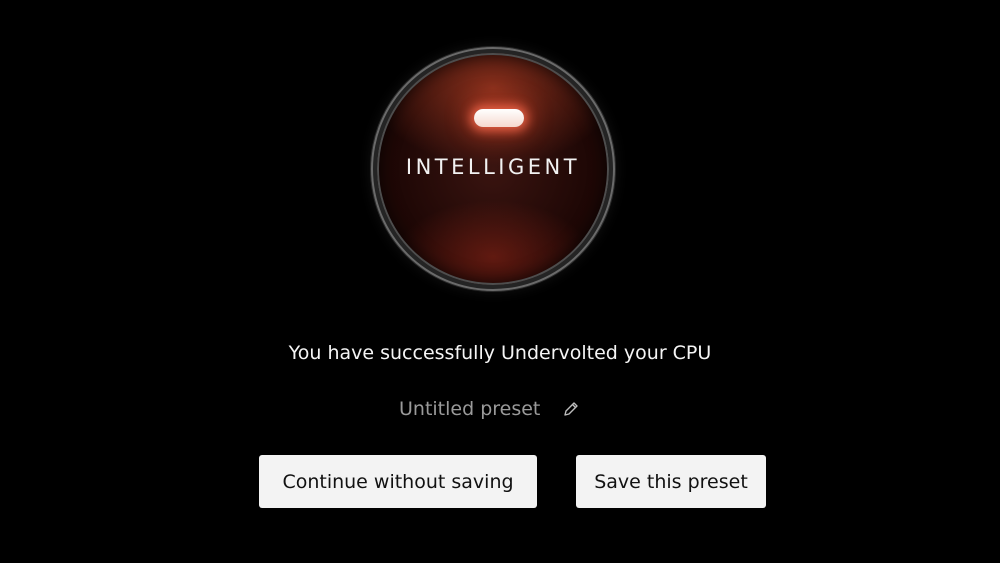  What do you see at coordinates (469, 409) in the screenshot?
I see `preset-name: Untitled preset` at bounding box center [469, 409].